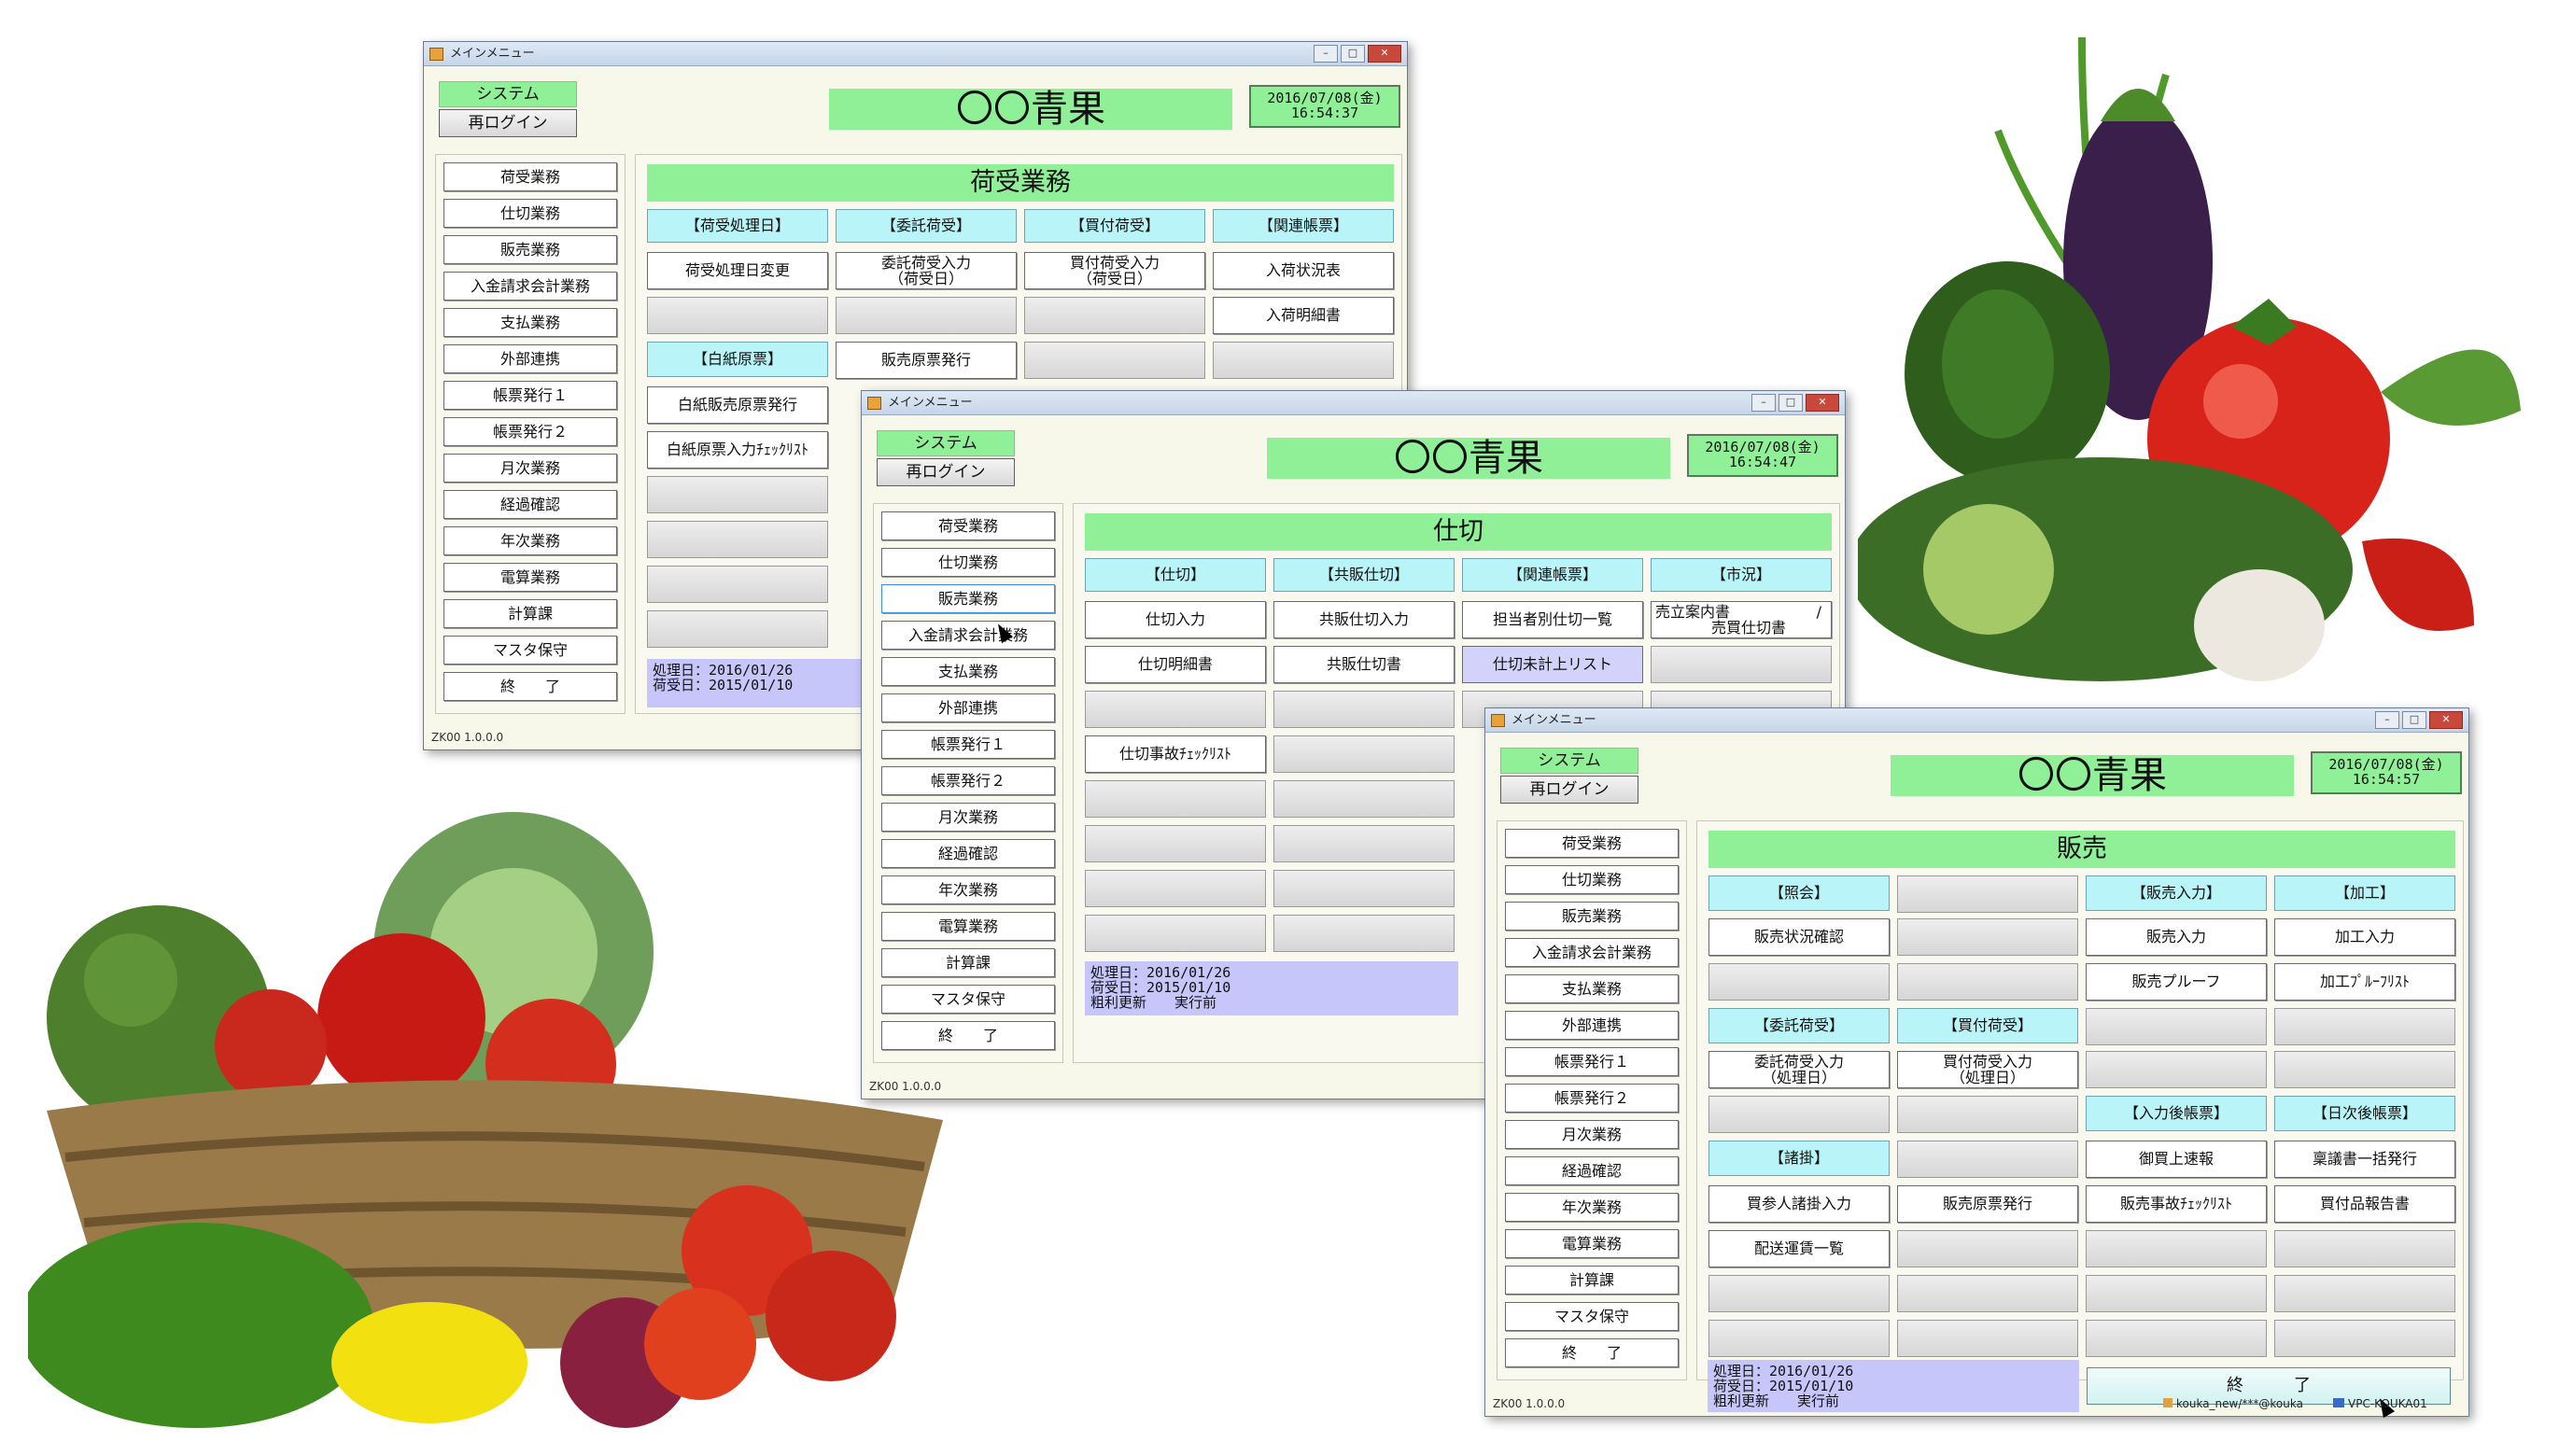 Image resolution: width=2559 pixels, height=1456 pixels. What do you see at coordinates (737, 405) in the screenshot?
I see `blank-sales-slip-button: 白紙販売原票発行` at bounding box center [737, 405].